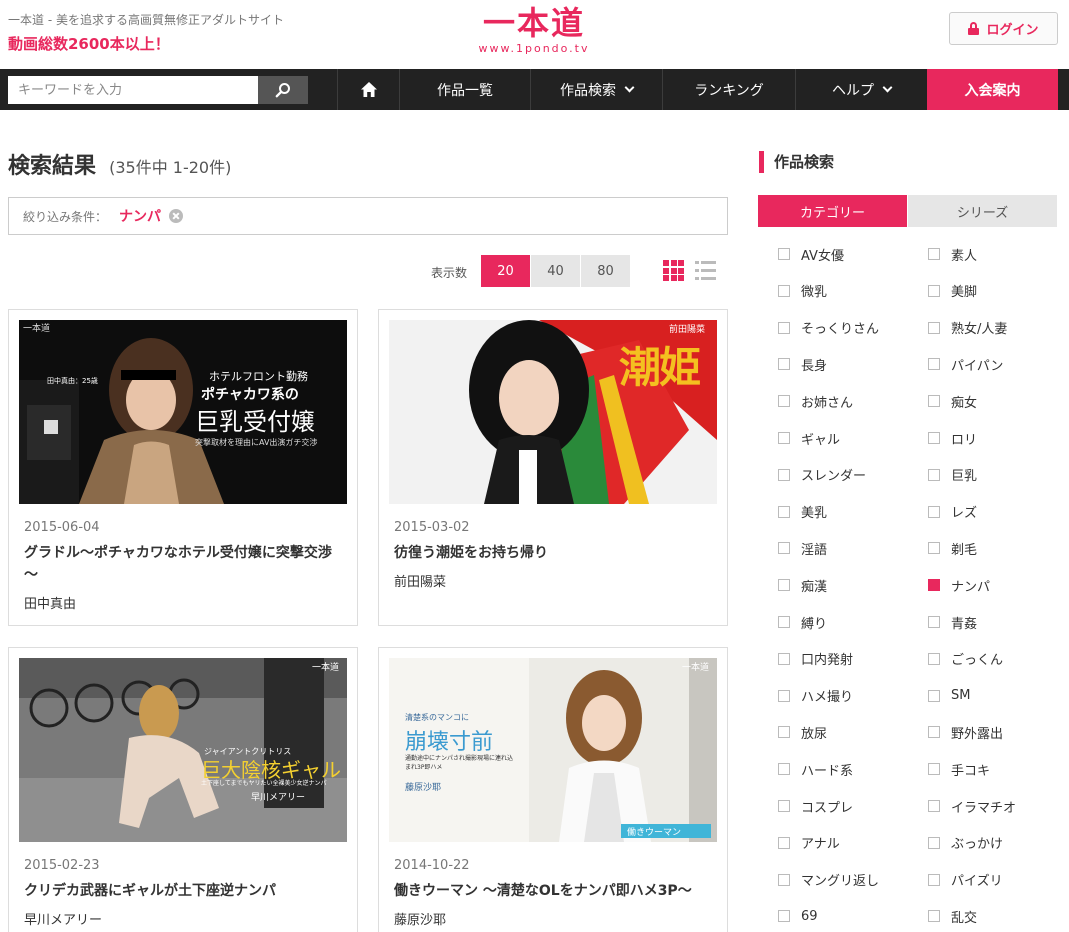 Image resolution: width=1069 pixels, height=932 pixels. Describe the element at coordinates (506, 271) in the screenshot. I see `per-page-20: 20` at that location.